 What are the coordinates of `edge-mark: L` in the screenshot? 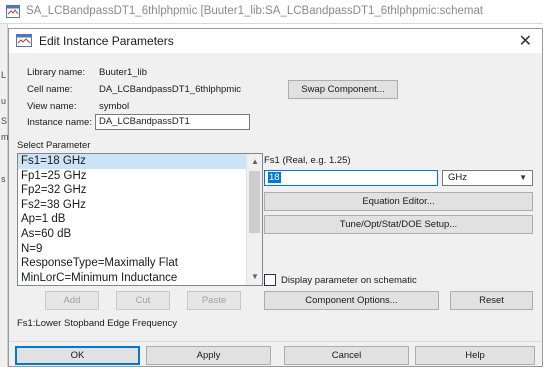 It's located at (4, 75).